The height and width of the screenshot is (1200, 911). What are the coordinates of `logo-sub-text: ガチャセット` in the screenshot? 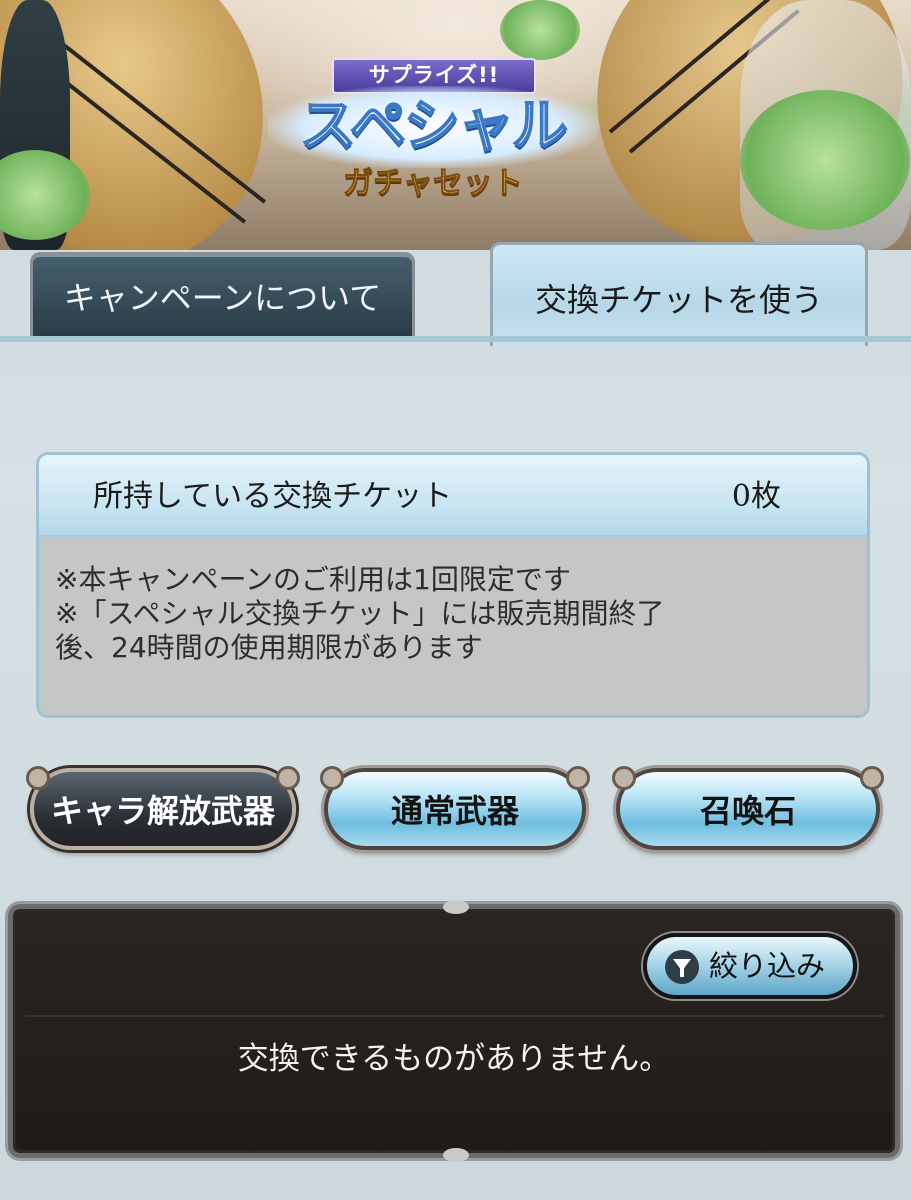 It's located at (433, 184).